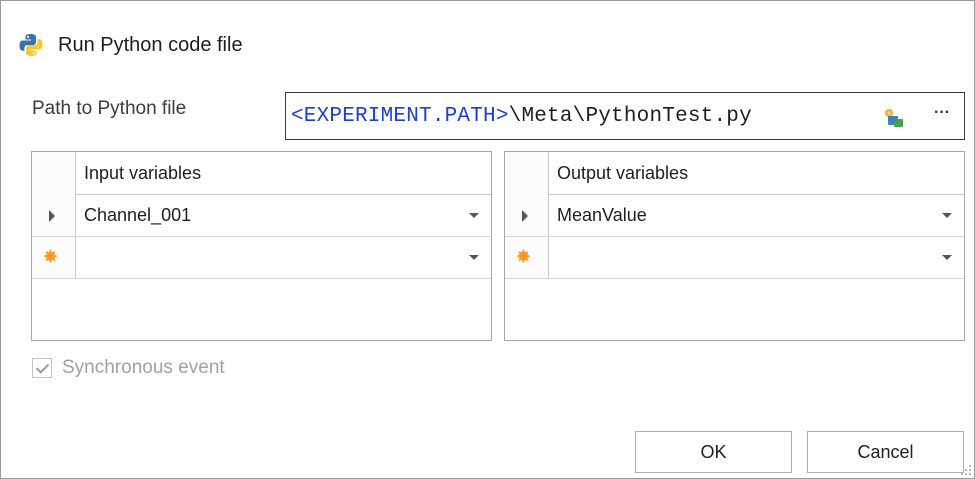 The height and width of the screenshot is (479, 975). I want to click on dialog-title: Run Python code file, so click(150, 44).